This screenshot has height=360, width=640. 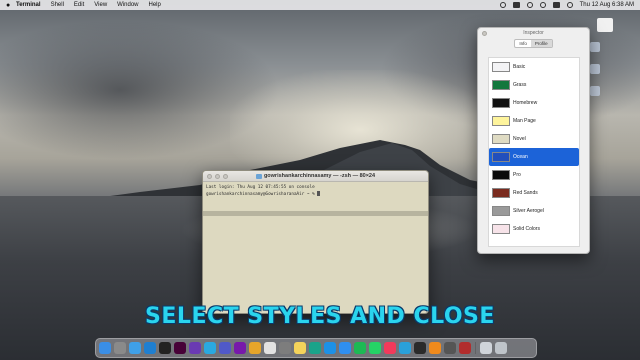 What do you see at coordinates (528, 211) in the screenshot?
I see `profile-label: Silver Aerogel` at bounding box center [528, 211].